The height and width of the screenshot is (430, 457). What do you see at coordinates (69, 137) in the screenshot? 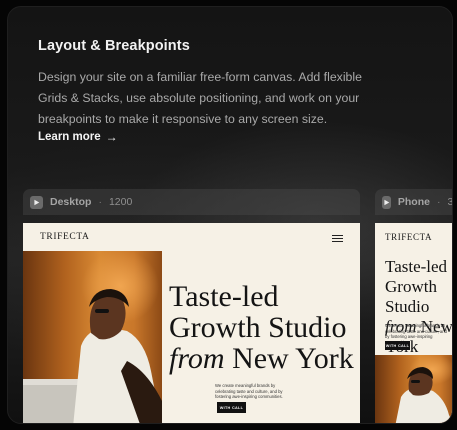
I see `learn-more-label: Learn more` at bounding box center [69, 137].